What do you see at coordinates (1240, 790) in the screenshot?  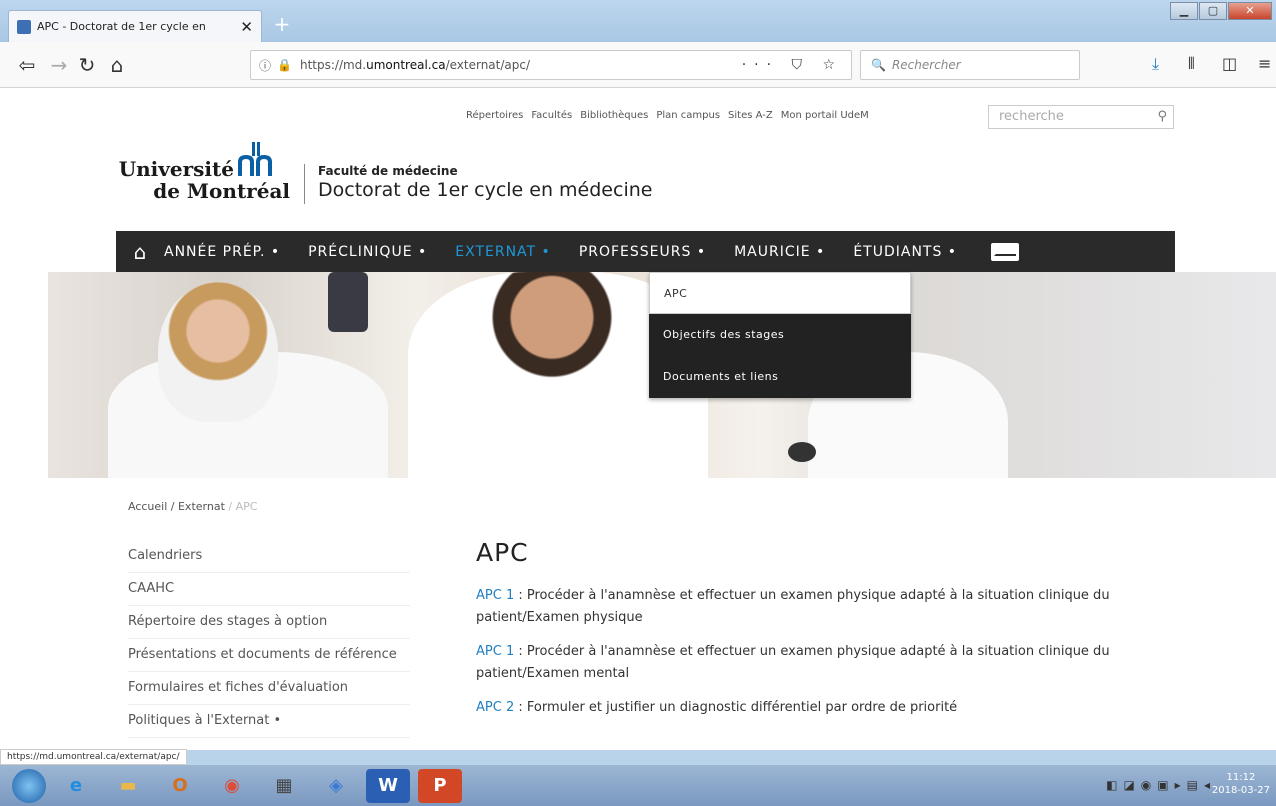 I see `clock-date: 2018-03-27` at bounding box center [1240, 790].